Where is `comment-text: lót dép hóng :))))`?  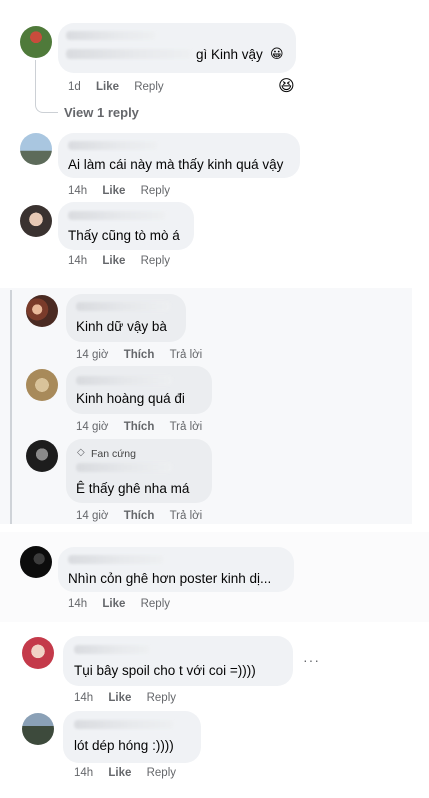 comment-text: lót dép hóng :)))) is located at coordinates (124, 745).